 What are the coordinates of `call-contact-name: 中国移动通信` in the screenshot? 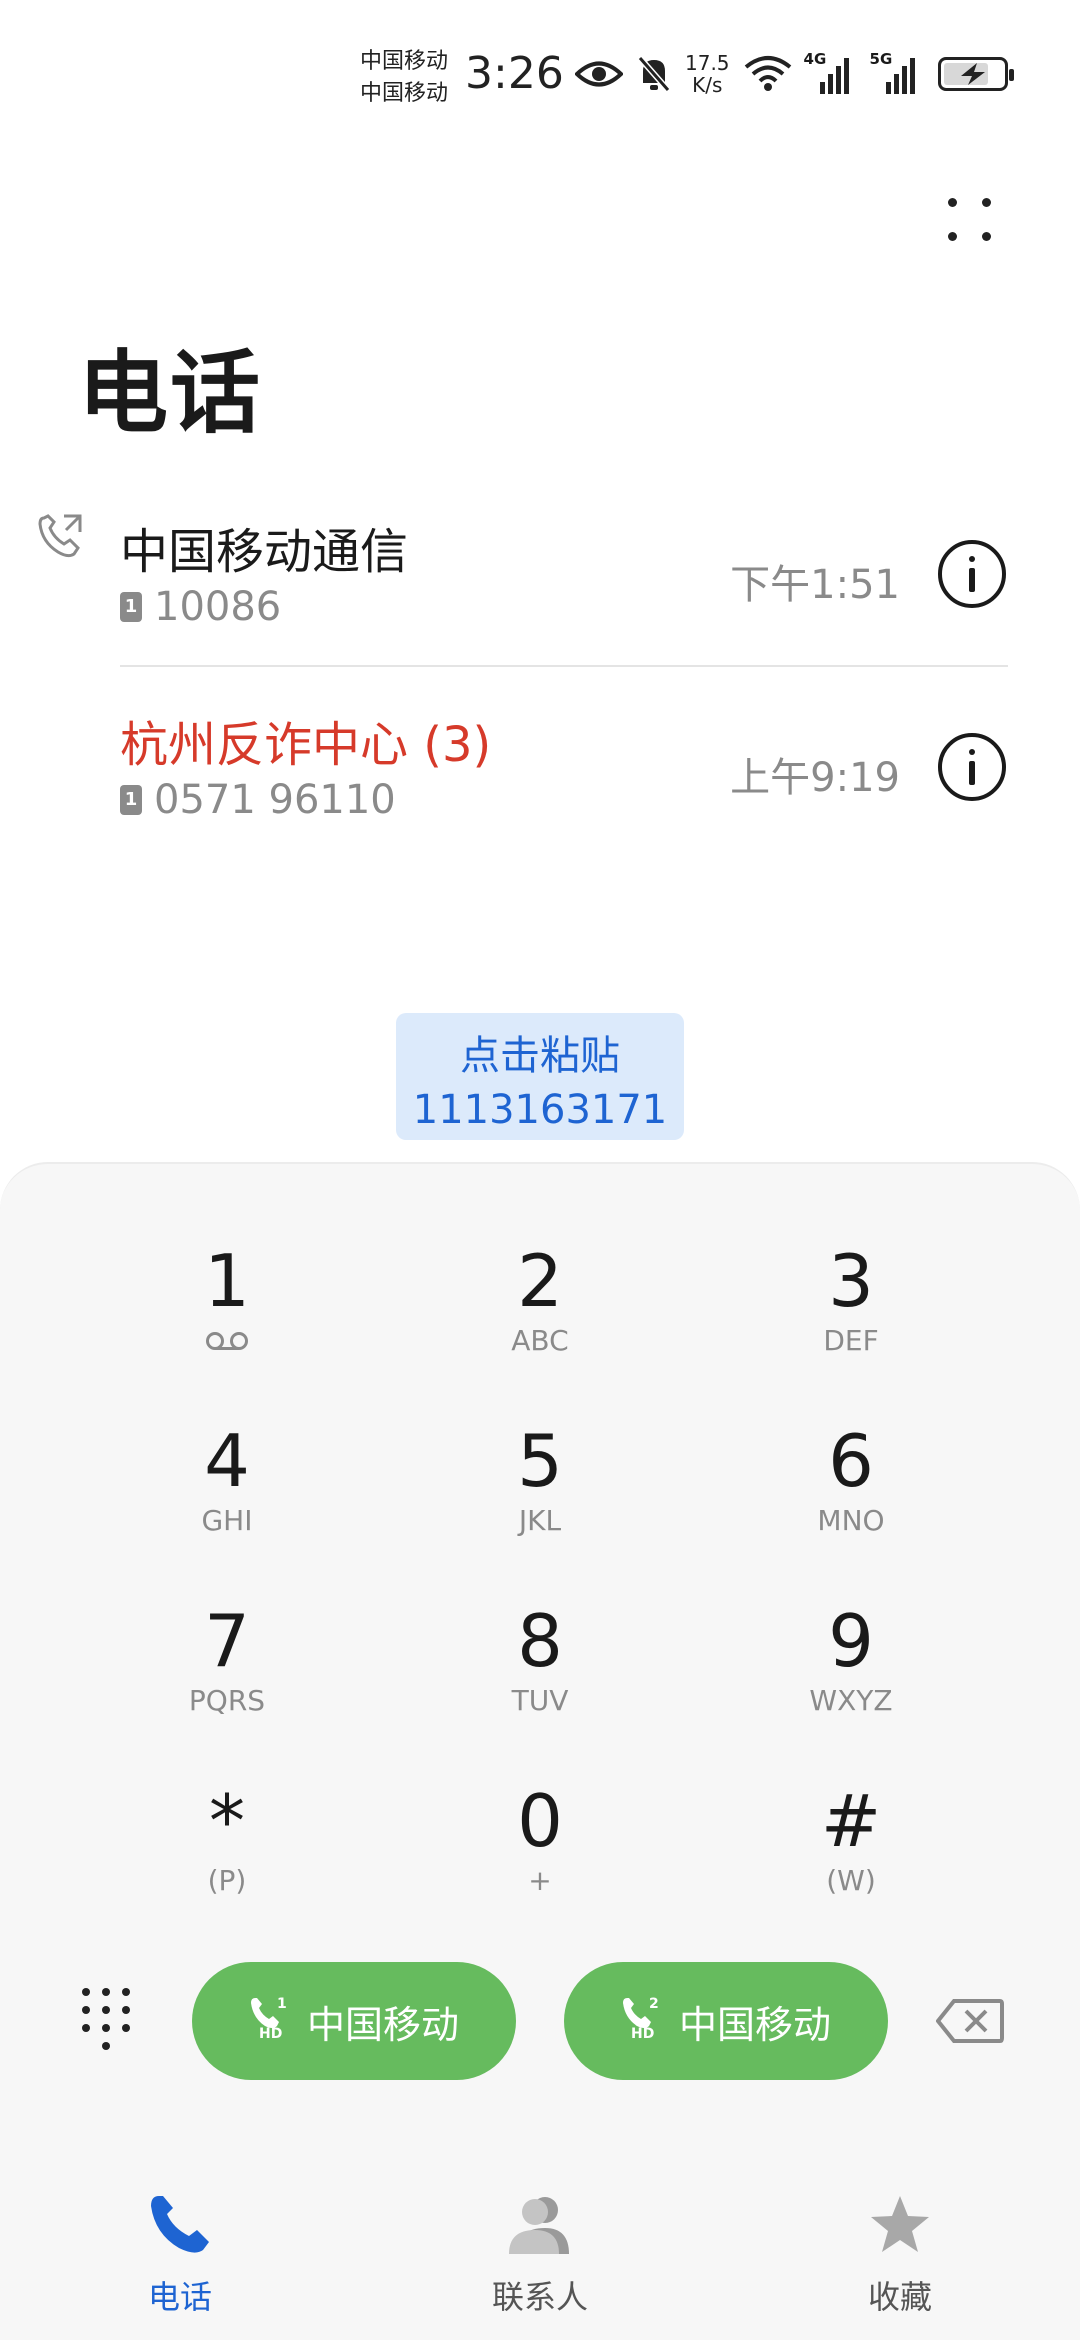 It's located at (264, 552).